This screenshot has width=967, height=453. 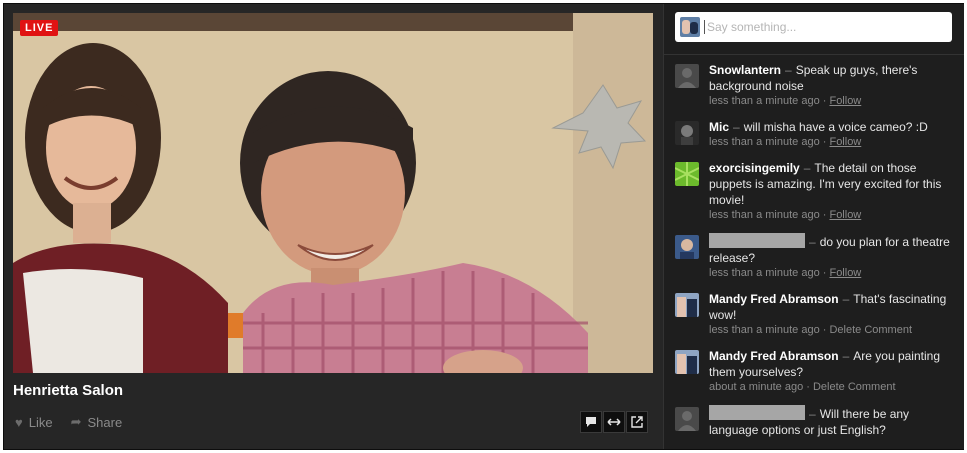 I want to click on player-controls, so click(x=613, y=422).